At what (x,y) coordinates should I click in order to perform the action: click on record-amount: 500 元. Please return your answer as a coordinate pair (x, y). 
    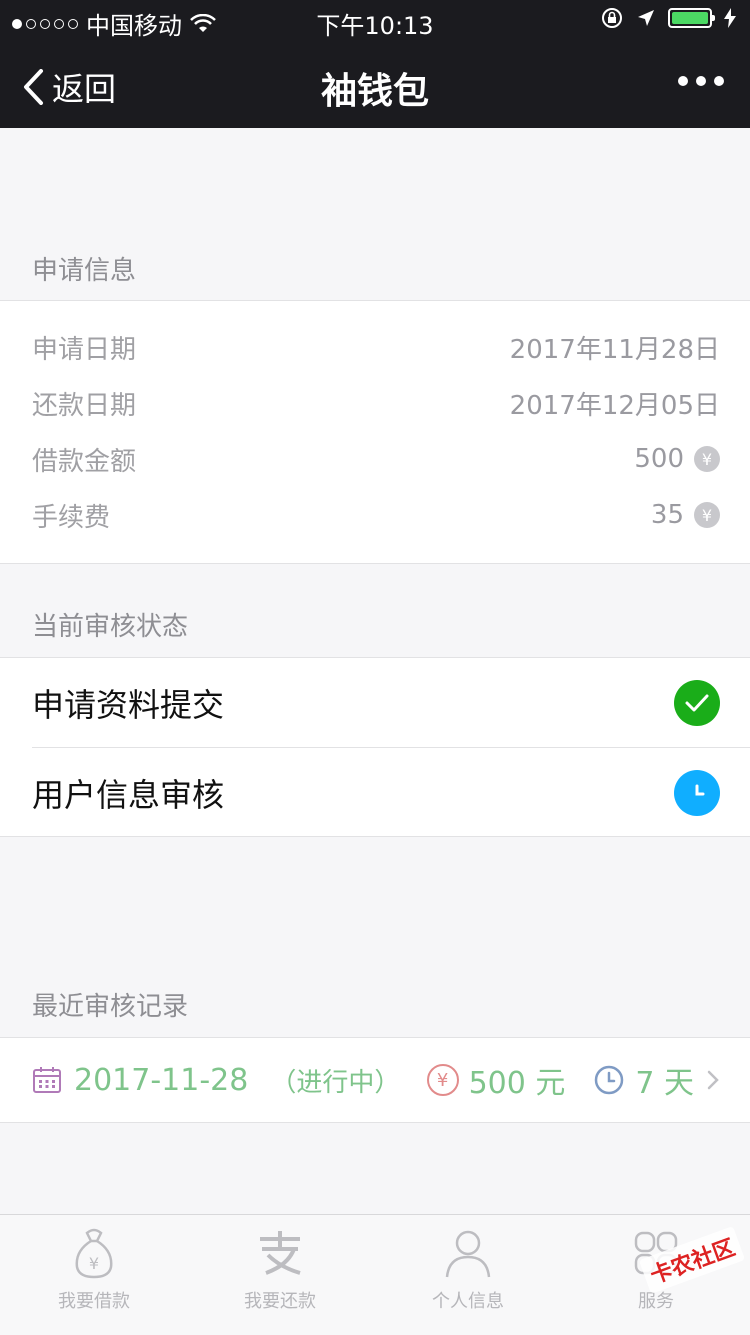
    Looking at the image, I should click on (517, 1083).